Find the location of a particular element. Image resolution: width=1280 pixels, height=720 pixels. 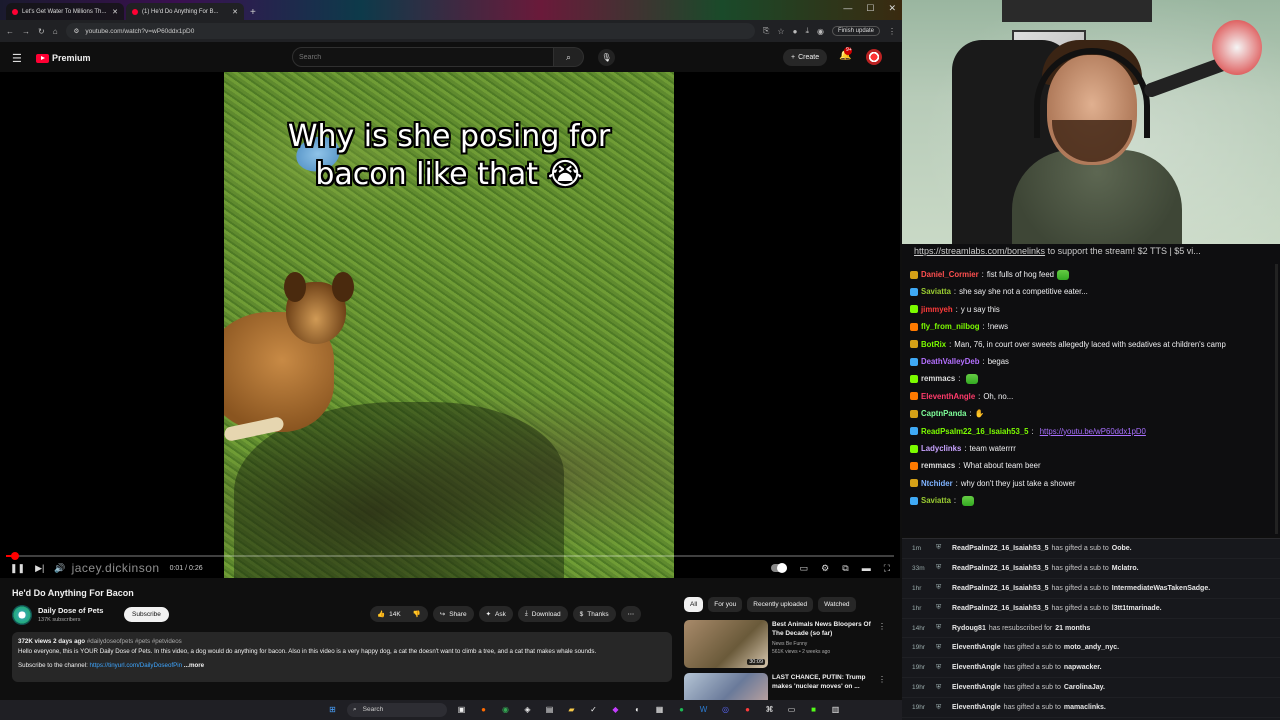

pause-icon: ❚❚ is located at coordinates (17, 568).